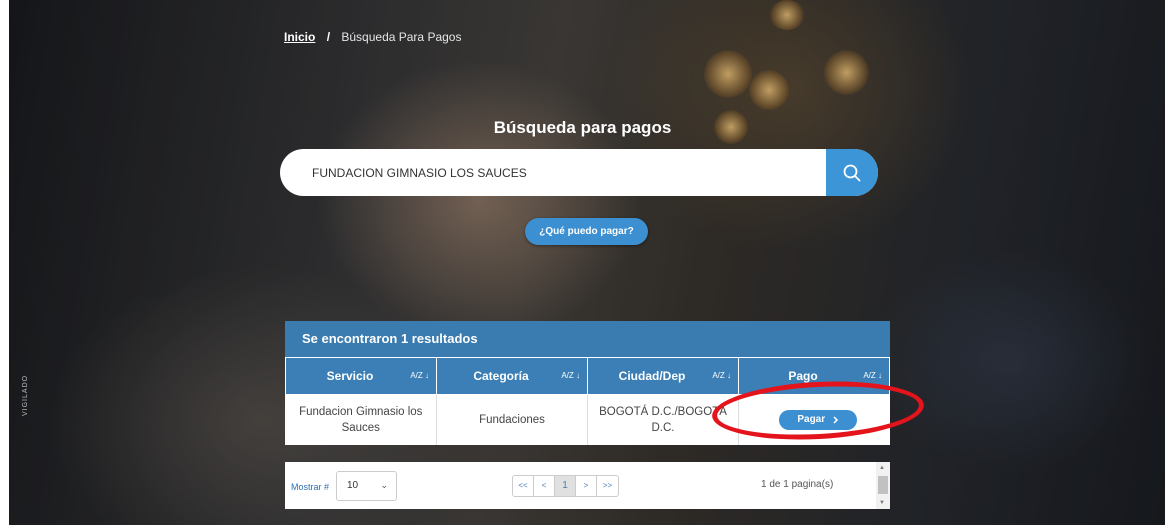 This screenshot has width=1165, height=529. I want to click on chevron-down-icon: ⌄, so click(384, 485).